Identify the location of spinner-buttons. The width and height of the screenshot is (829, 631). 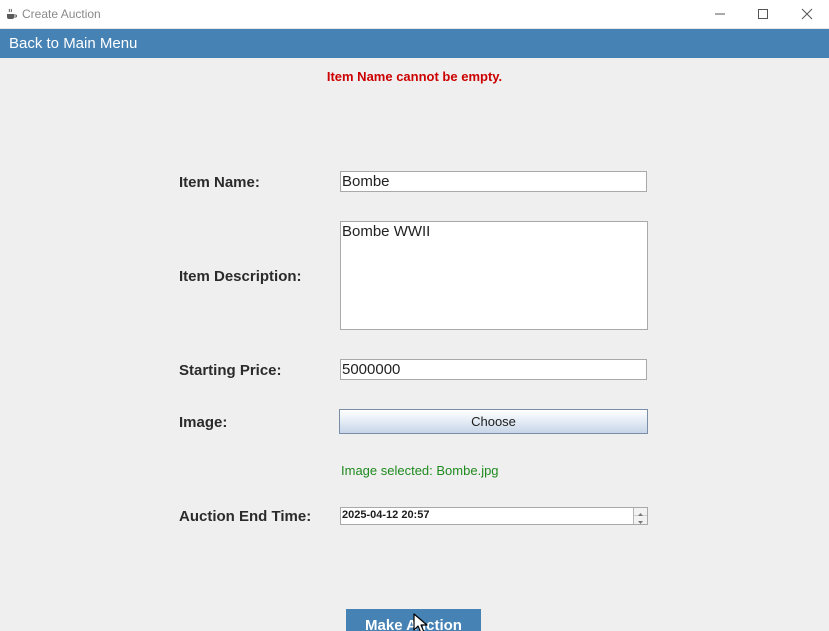
(640, 516).